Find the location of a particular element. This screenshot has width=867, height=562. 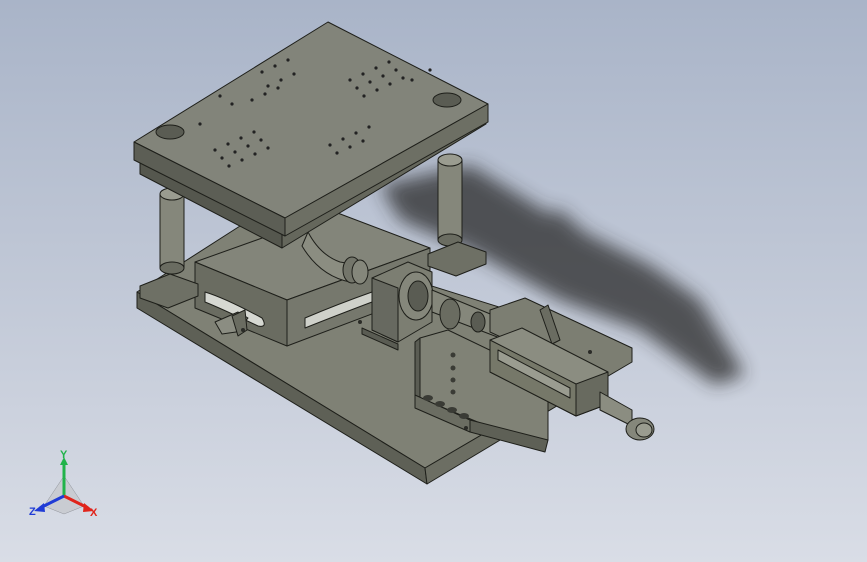

pillar-left is located at coordinates (169, 248).